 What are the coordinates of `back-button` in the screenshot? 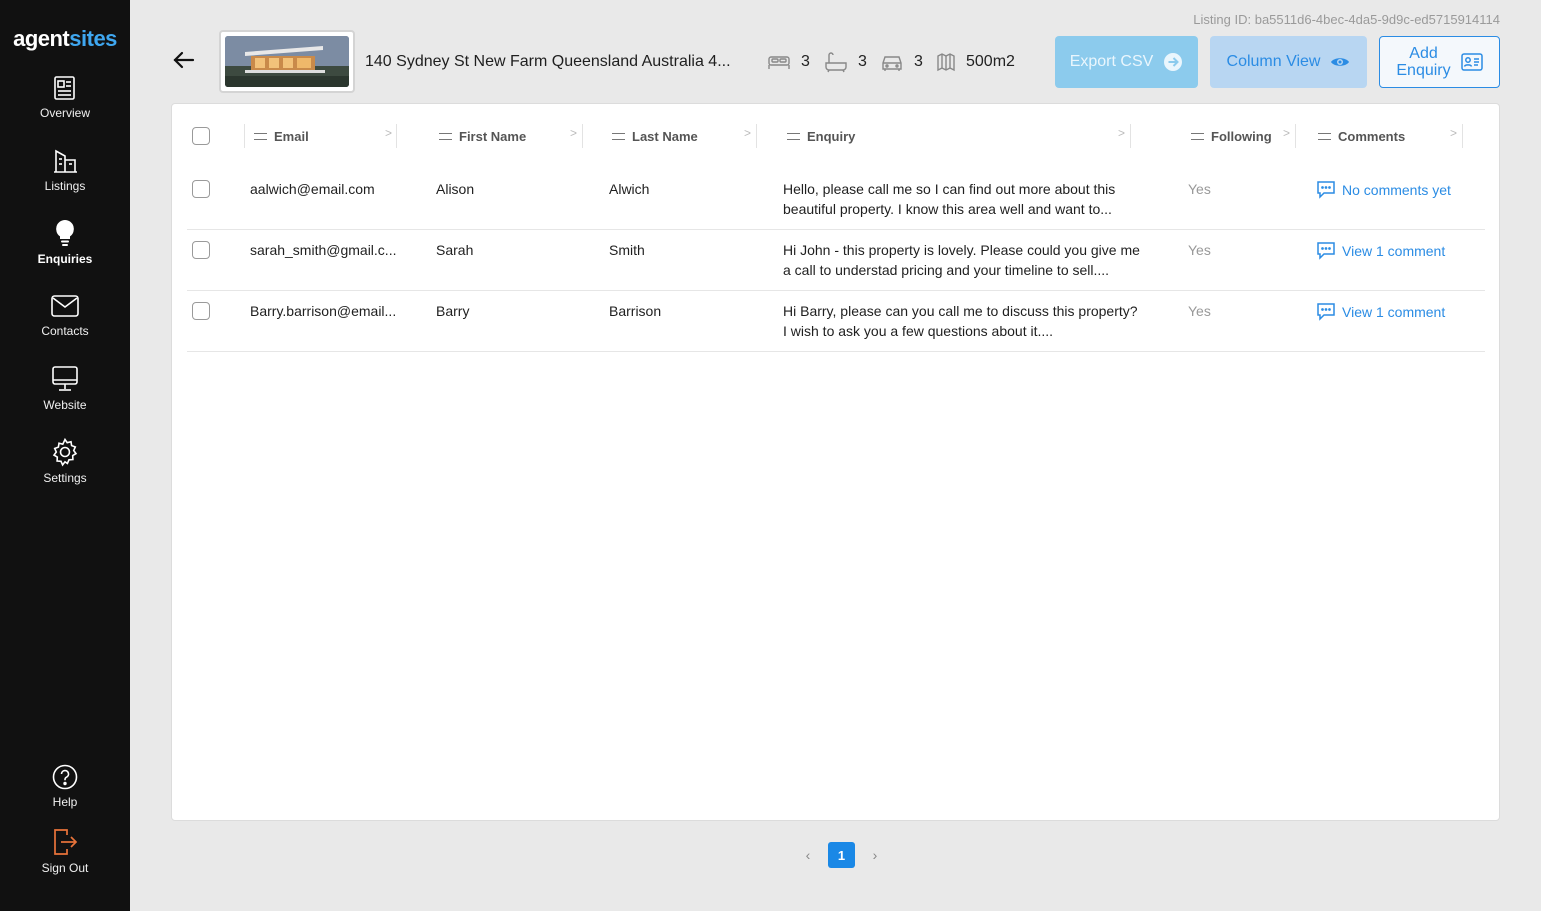 It's located at (184, 60).